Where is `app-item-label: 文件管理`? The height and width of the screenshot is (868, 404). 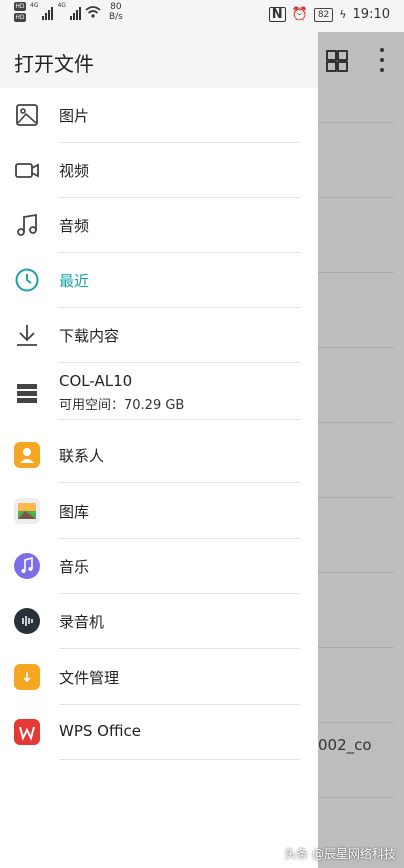
app-item-label: 文件管理 is located at coordinates (89, 678).